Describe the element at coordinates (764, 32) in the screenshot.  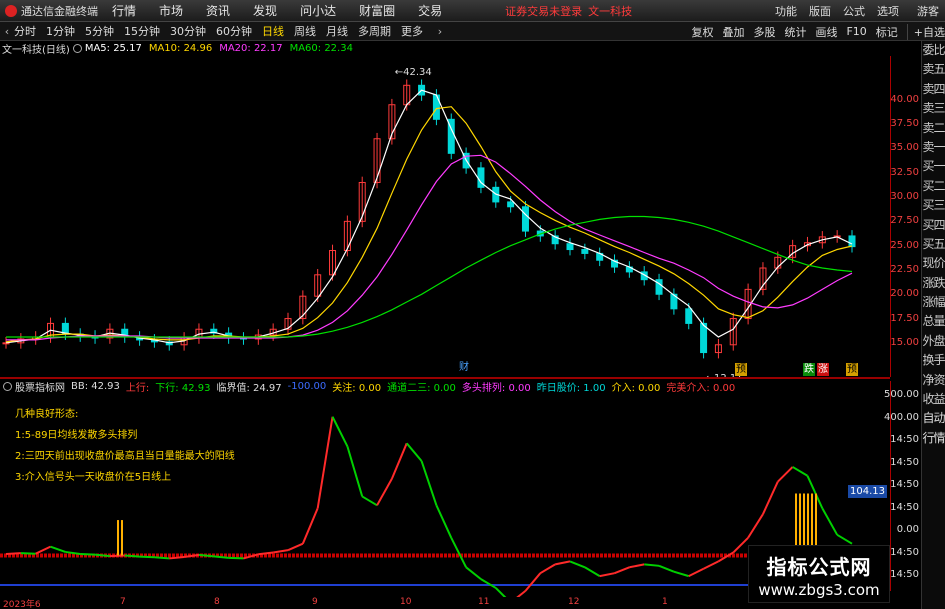
I see `tool-duogu: 多股` at that location.